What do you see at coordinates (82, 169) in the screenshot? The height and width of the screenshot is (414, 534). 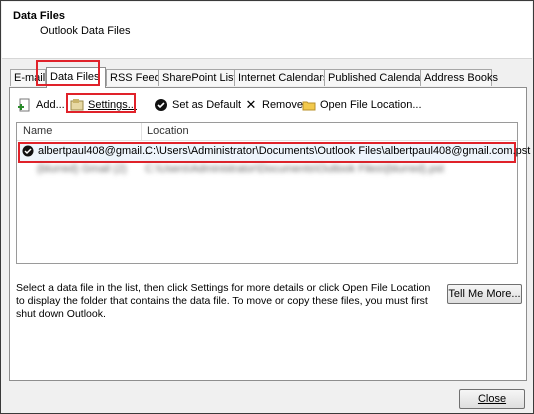 I see `row-name: (blurred) Gmail (2)` at bounding box center [82, 169].